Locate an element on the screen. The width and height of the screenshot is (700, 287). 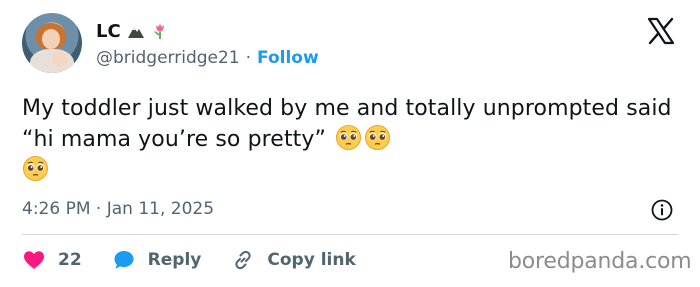
avatar-baby is located at coordinates (60, 59).